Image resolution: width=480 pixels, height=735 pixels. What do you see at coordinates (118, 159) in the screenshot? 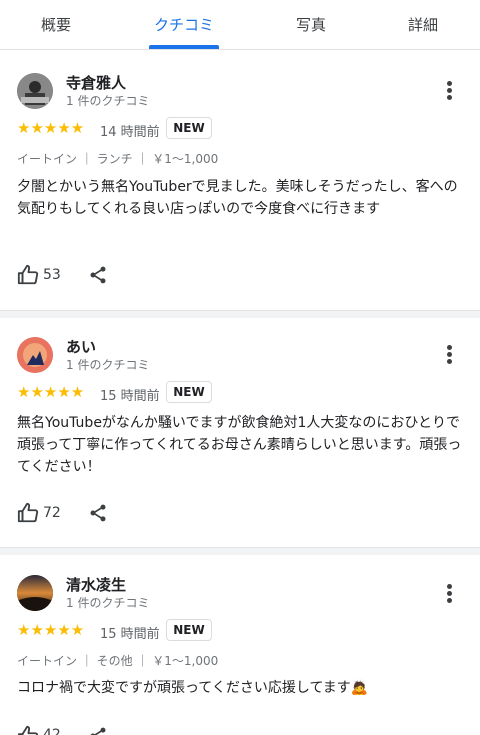
I see `review-meta: イートイン ｜ ランチ ｜ ￥1〜1,000` at bounding box center [118, 159].